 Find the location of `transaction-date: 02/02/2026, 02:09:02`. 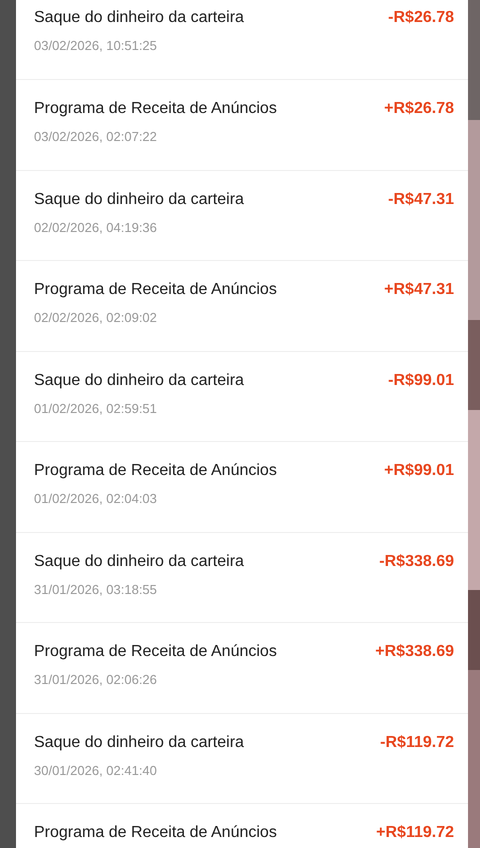

transaction-date: 02/02/2026, 02:09:02 is located at coordinates (96, 318).